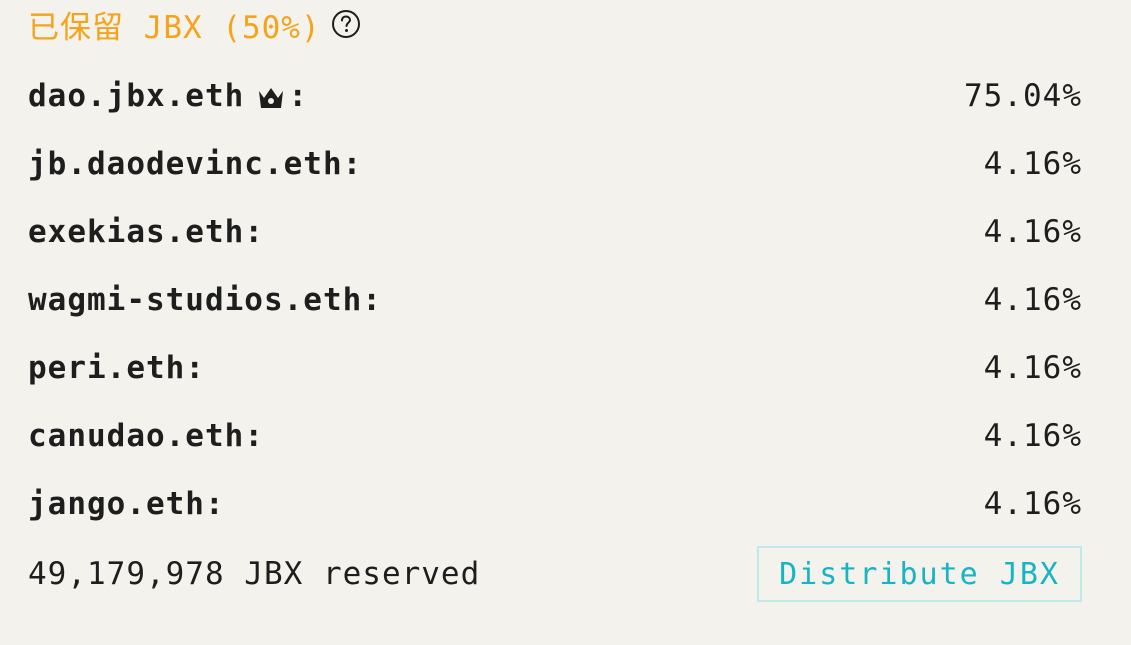  What do you see at coordinates (555, 96) in the screenshot?
I see `split-row: dao.jbx.eth : 75.04%` at bounding box center [555, 96].